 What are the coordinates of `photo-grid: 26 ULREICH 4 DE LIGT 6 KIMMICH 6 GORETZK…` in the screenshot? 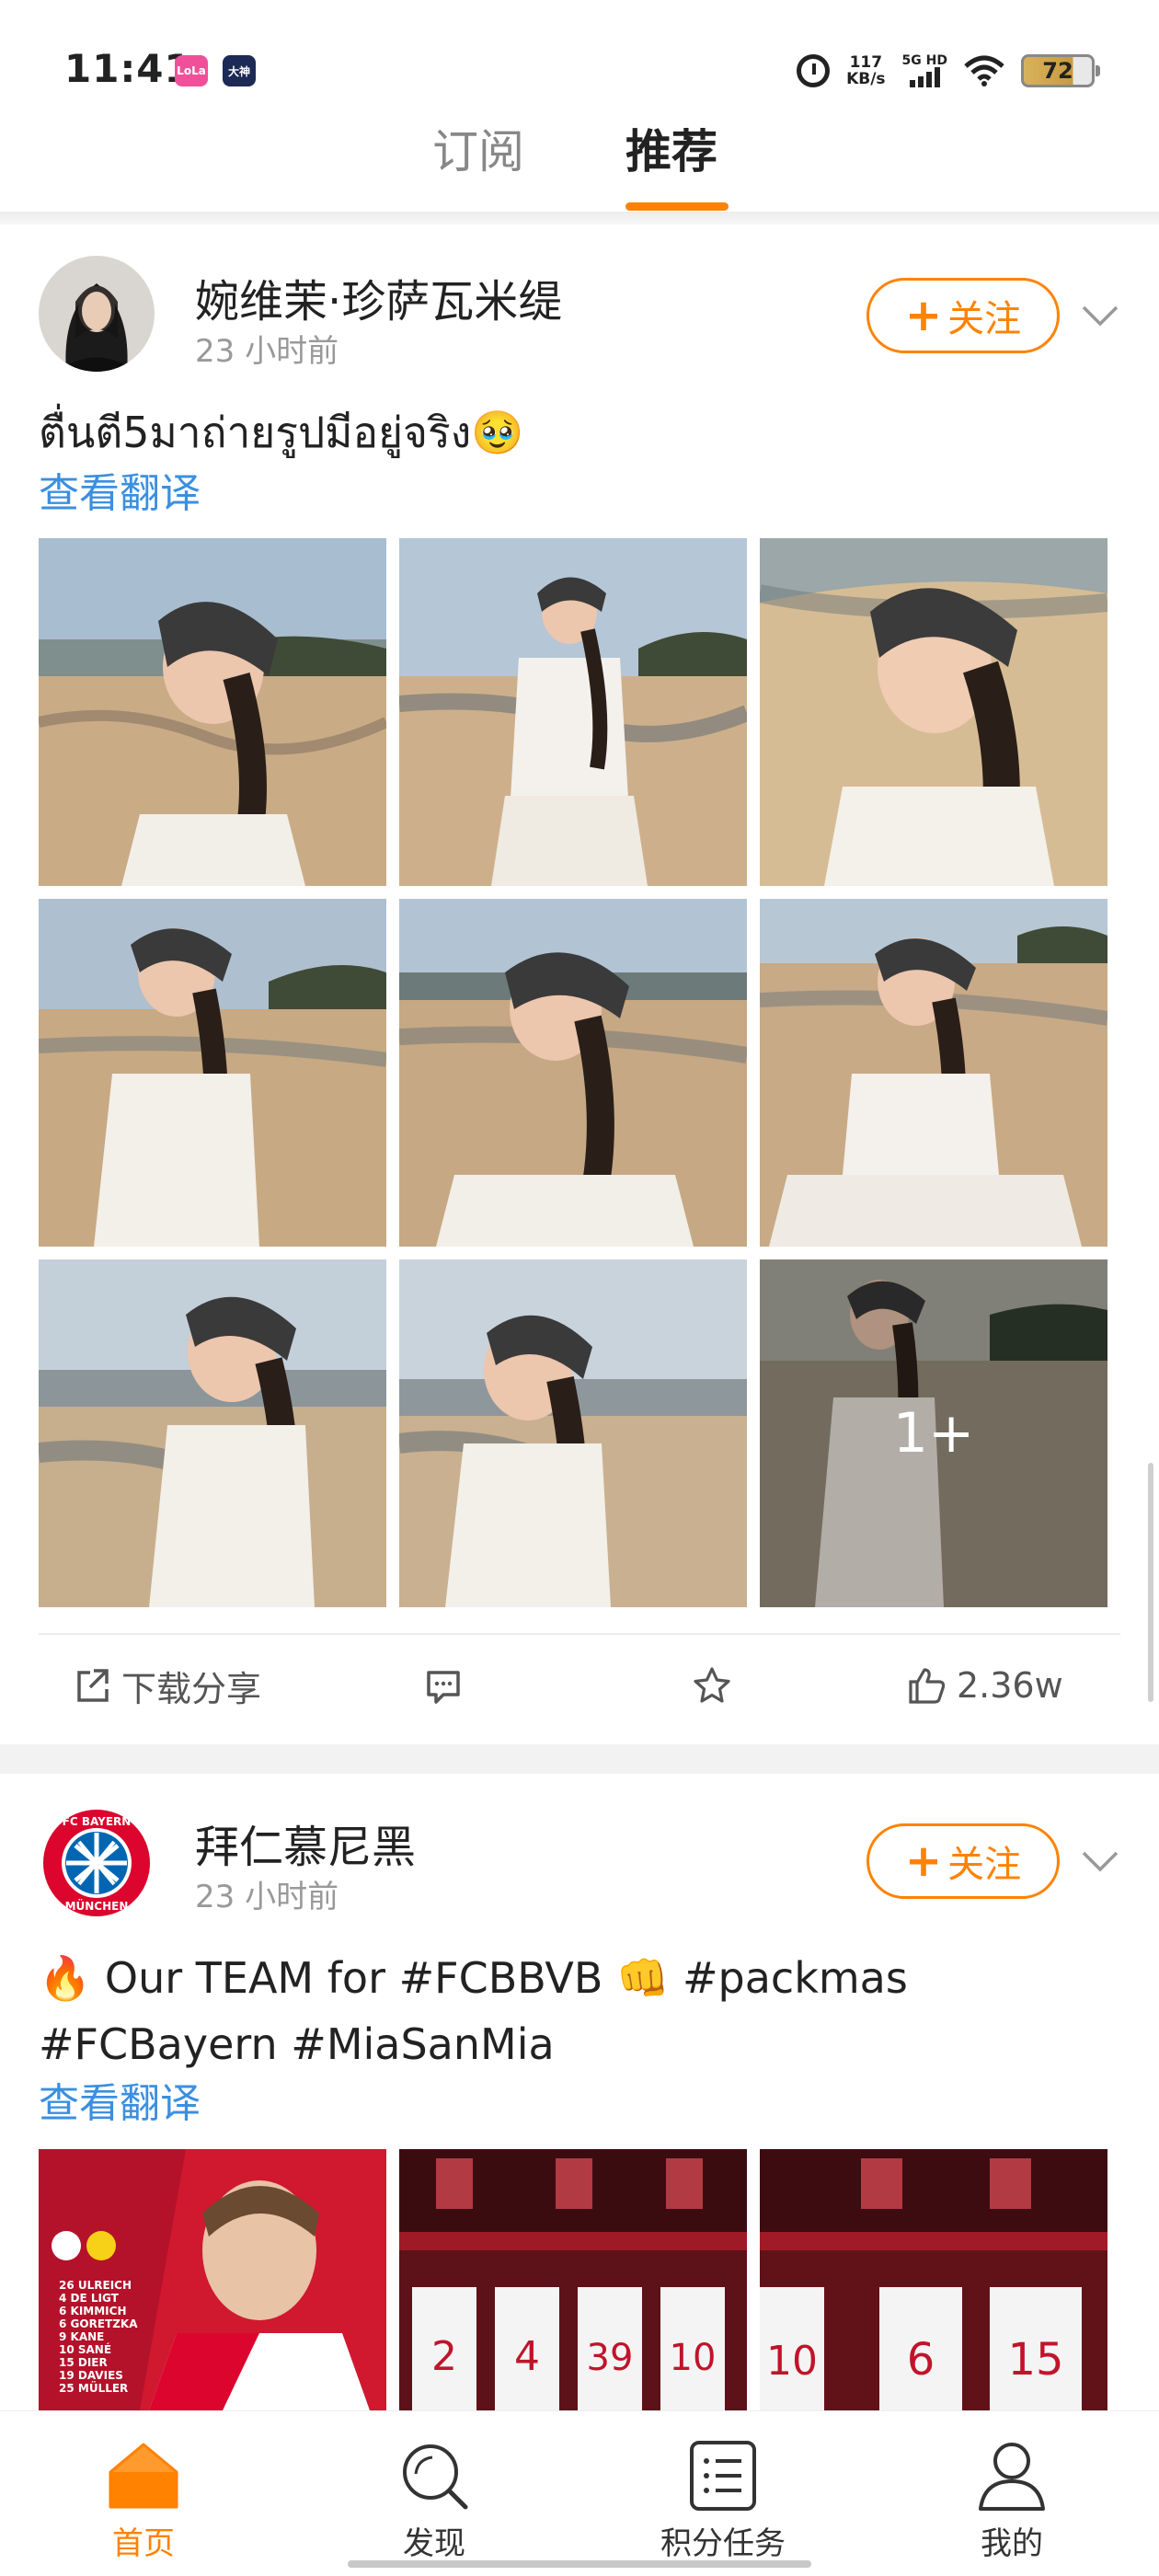 It's located at (573, 2279).